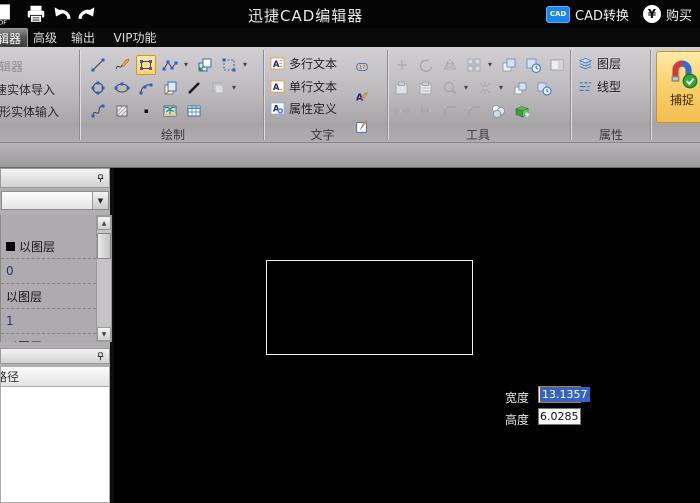 Image resolution: width=700 pixels, height=503 pixels. What do you see at coordinates (533, 65) in the screenshot?
I see `ref-edit-button` at bounding box center [533, 65].